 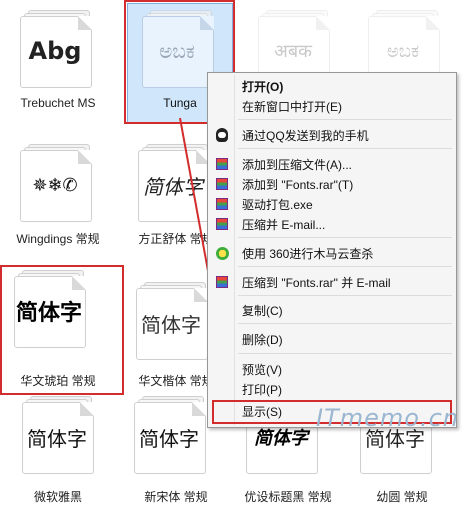 What do you see at coordinates (222, 253) in the screenshot?
I see `360-icon` at bounding box center [222, 253].